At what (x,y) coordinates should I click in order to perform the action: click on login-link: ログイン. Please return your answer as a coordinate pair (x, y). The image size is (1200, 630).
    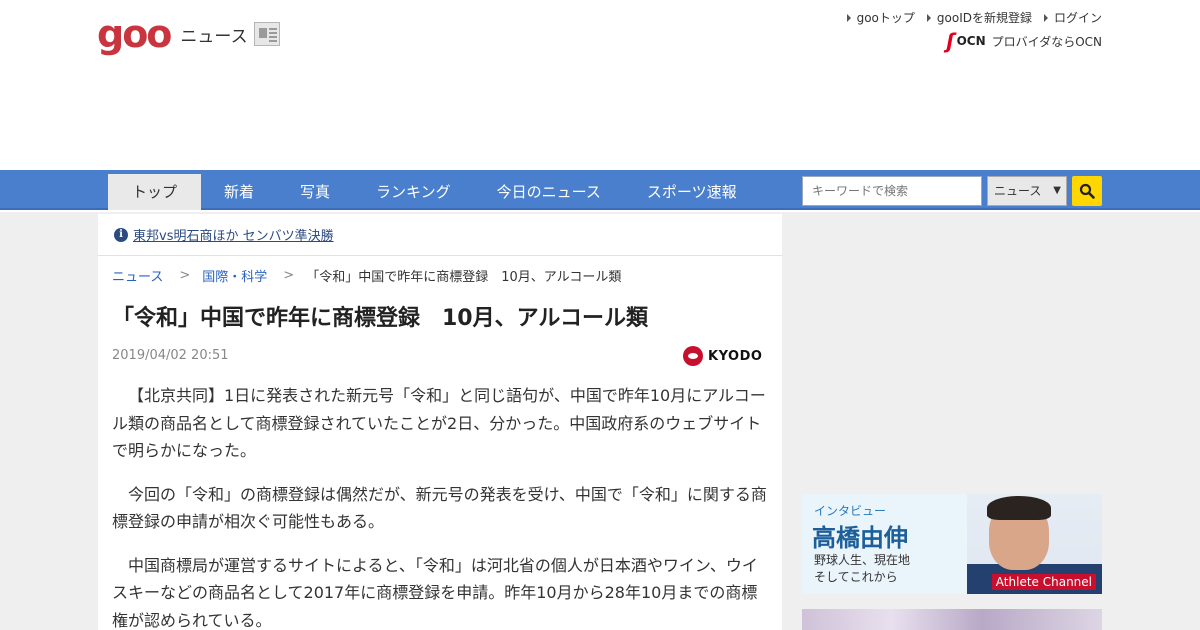
    Looking at the image, I should click on (1072, 17).